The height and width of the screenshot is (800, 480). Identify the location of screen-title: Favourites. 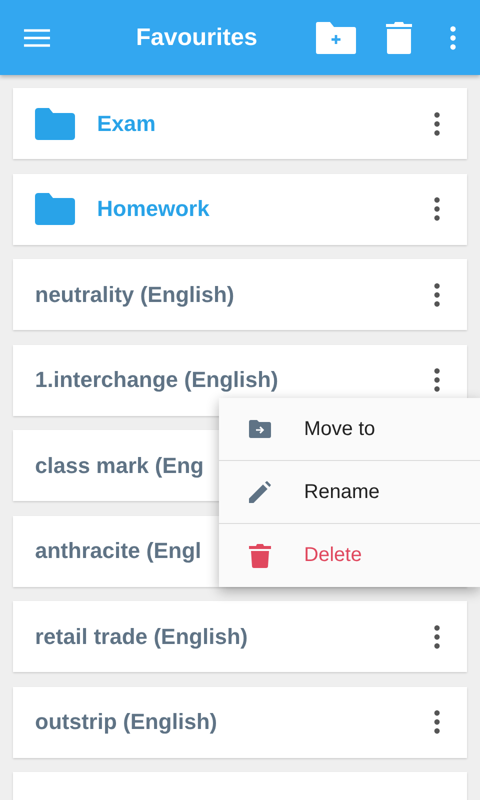
(197, 38).